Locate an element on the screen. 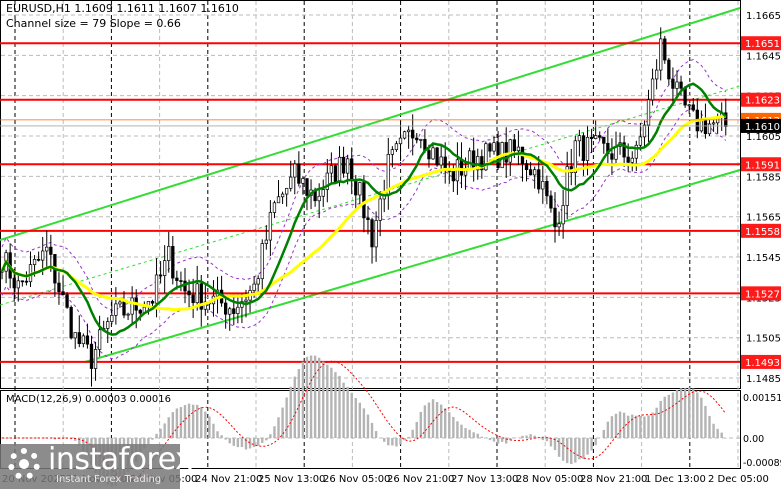 This screenshot has width=781, height=489. logo-tagline: Instant Forex Trading is located at coordinates (109, 479).